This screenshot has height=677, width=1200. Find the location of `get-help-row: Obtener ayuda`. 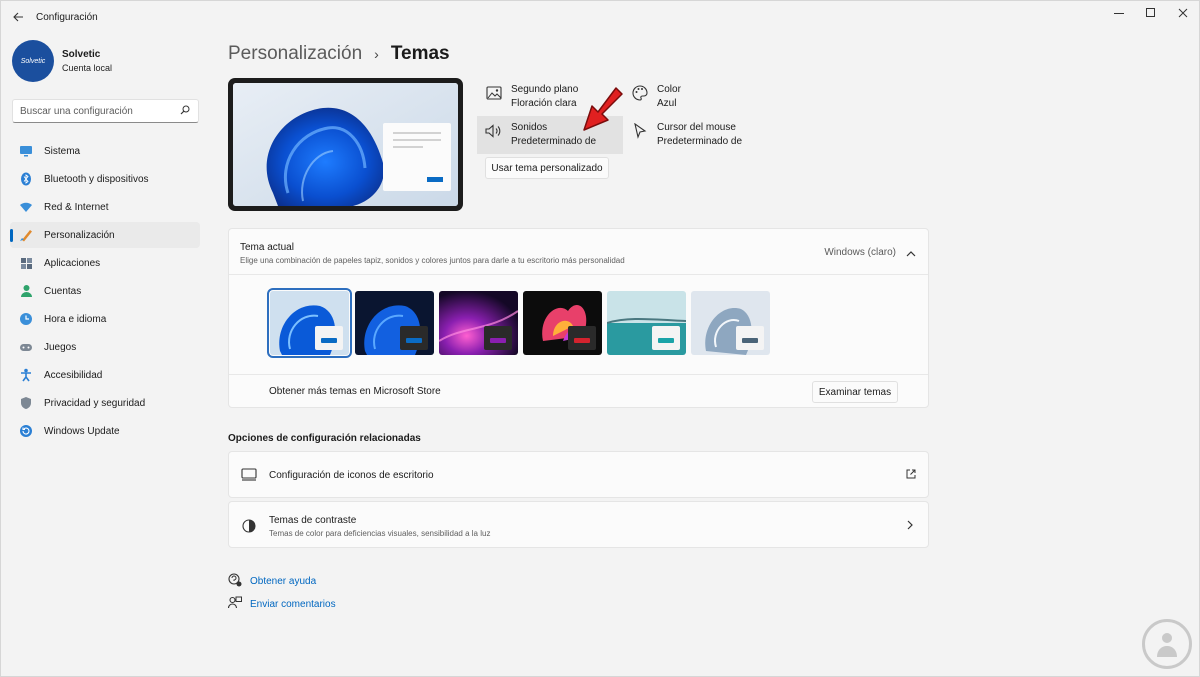

get-help-row: Obtener ayuda is located at coordinates (272, 581).